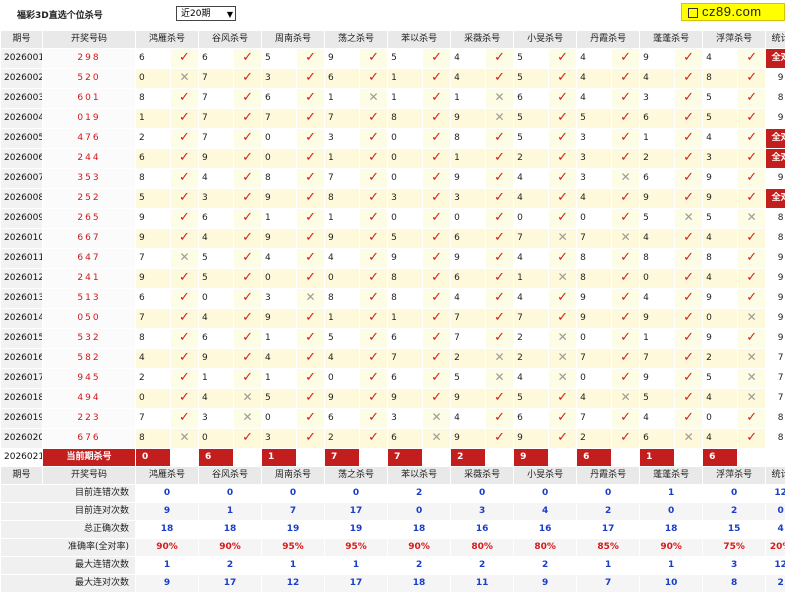 This screenshot has width=785, height=593. I want to click on current-kill-number: 9, so click(531, 458).